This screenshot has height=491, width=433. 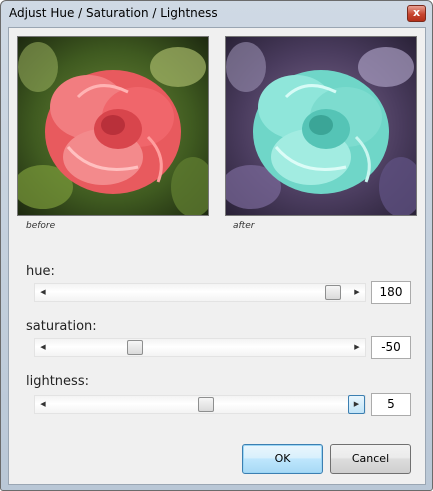 I want to click on before-caption: before, so click(x=41, y=226).